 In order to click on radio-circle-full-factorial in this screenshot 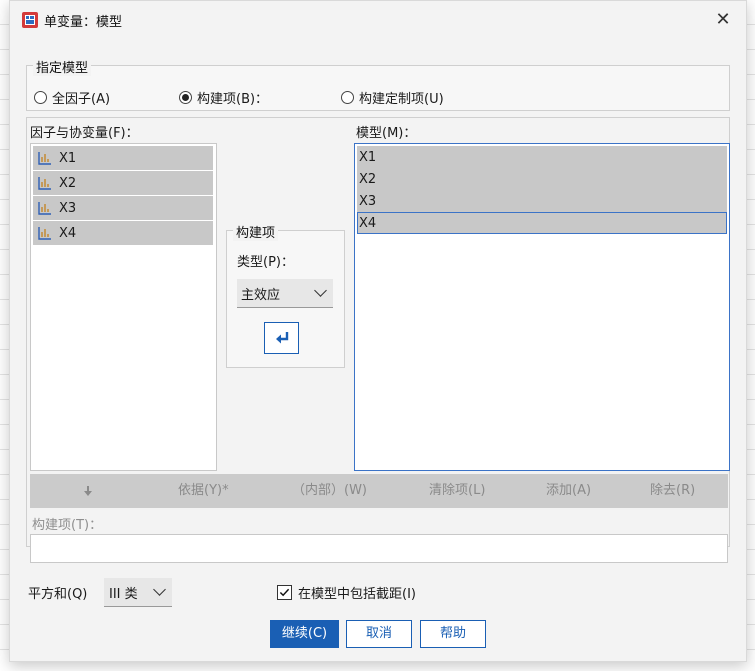, I will do `click(40, 97)`.